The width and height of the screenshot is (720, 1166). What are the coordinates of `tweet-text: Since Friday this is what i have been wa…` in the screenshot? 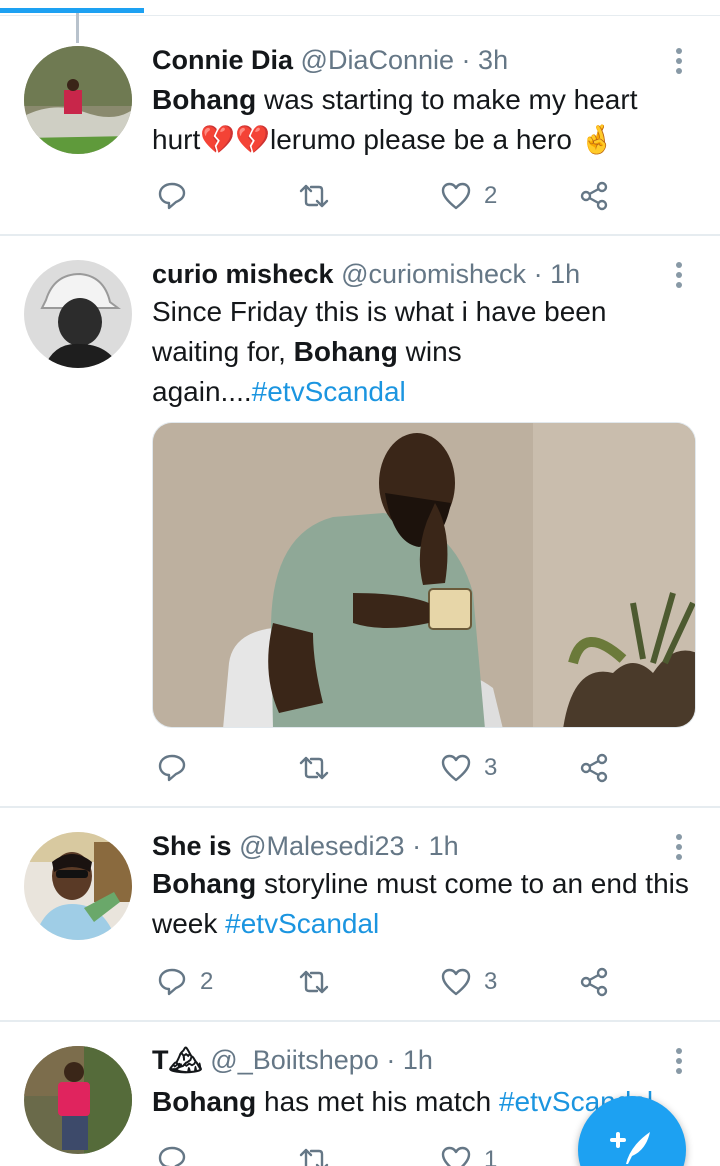 It's located at (421, 352).